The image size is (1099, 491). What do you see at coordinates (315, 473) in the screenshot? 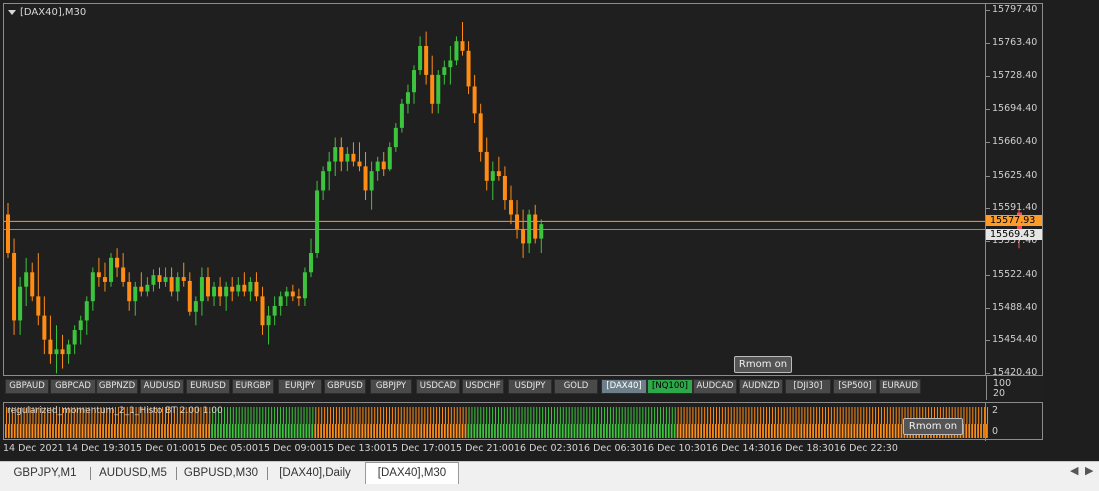
I see `chart-tab-3: [DAX40],Daily` at bounding box center [315, 473].